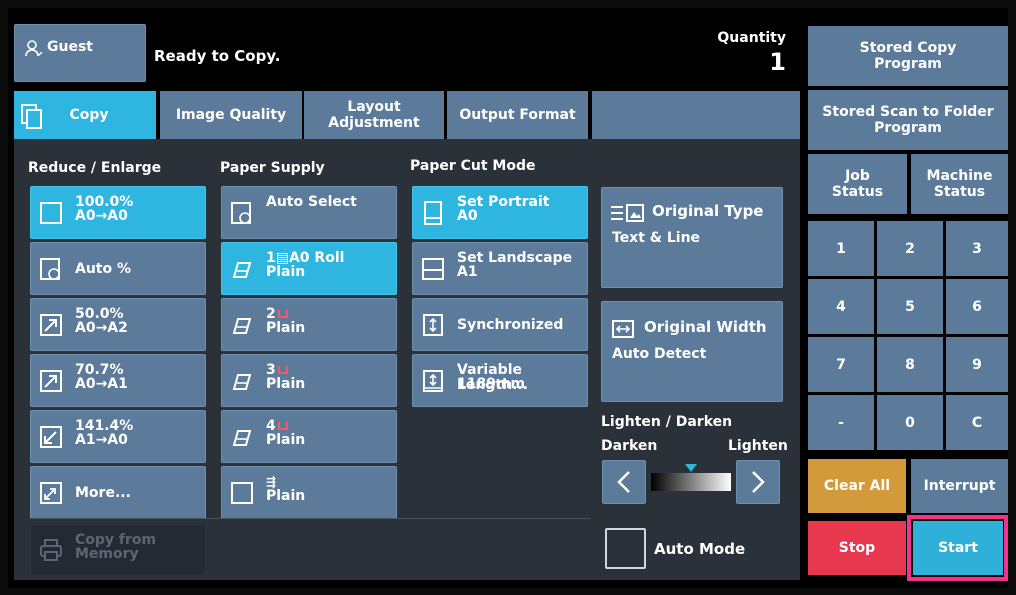 The image size is (1016, 595). Describe the element at coordinates (309, 212) in the screenshot. I see `auto-select-button: Auto Select` at that location.